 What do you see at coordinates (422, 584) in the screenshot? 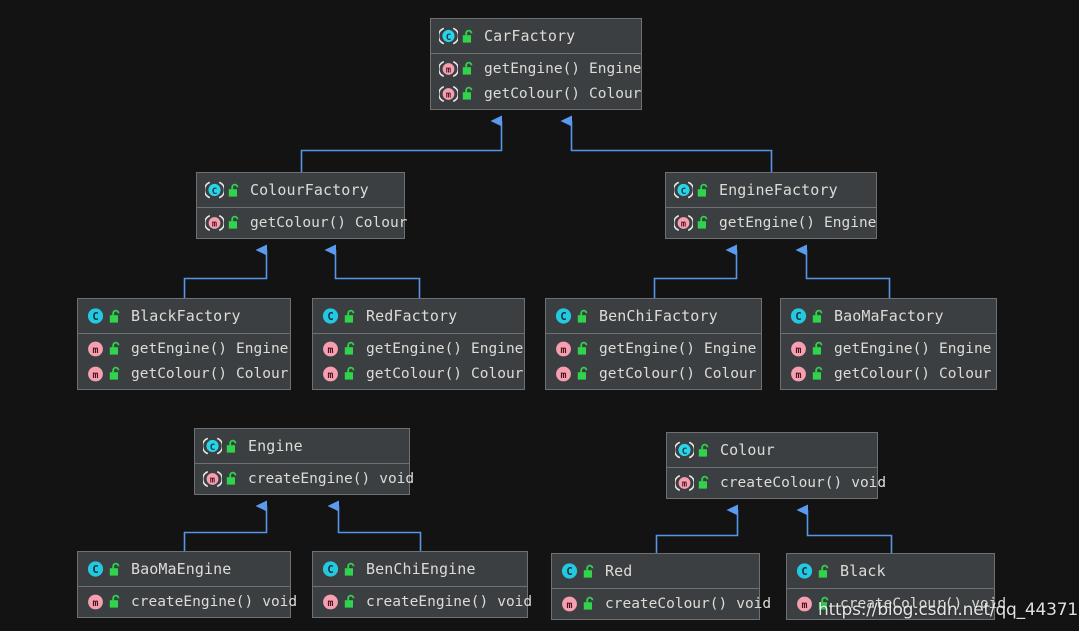
I see `uml-class-benchiengine: C BenChiEngine m createEngine() void` at bounding box center [422, 584].